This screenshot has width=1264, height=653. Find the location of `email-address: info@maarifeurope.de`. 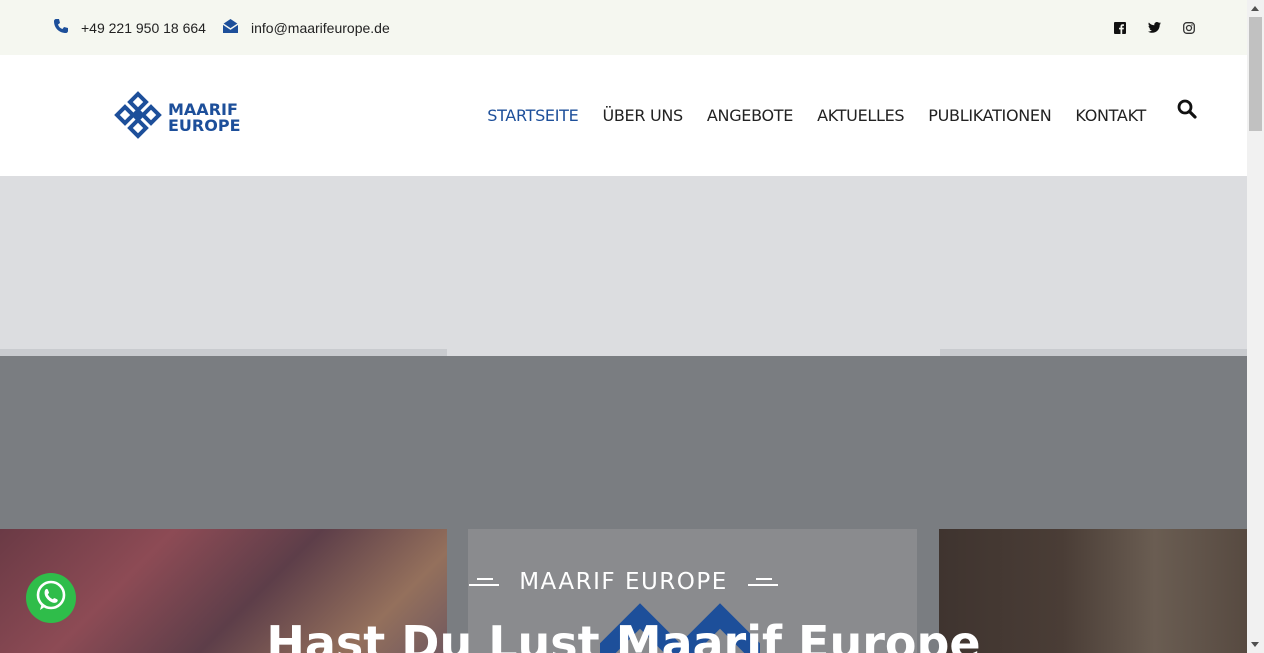

email-address: info@maarifeurope.de is located at coordinates (320, 27).